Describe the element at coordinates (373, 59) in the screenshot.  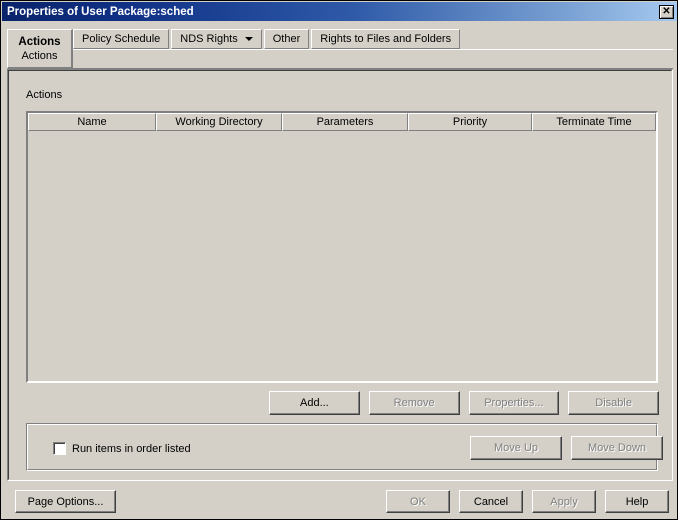
I see `subtab-strip` at that location.